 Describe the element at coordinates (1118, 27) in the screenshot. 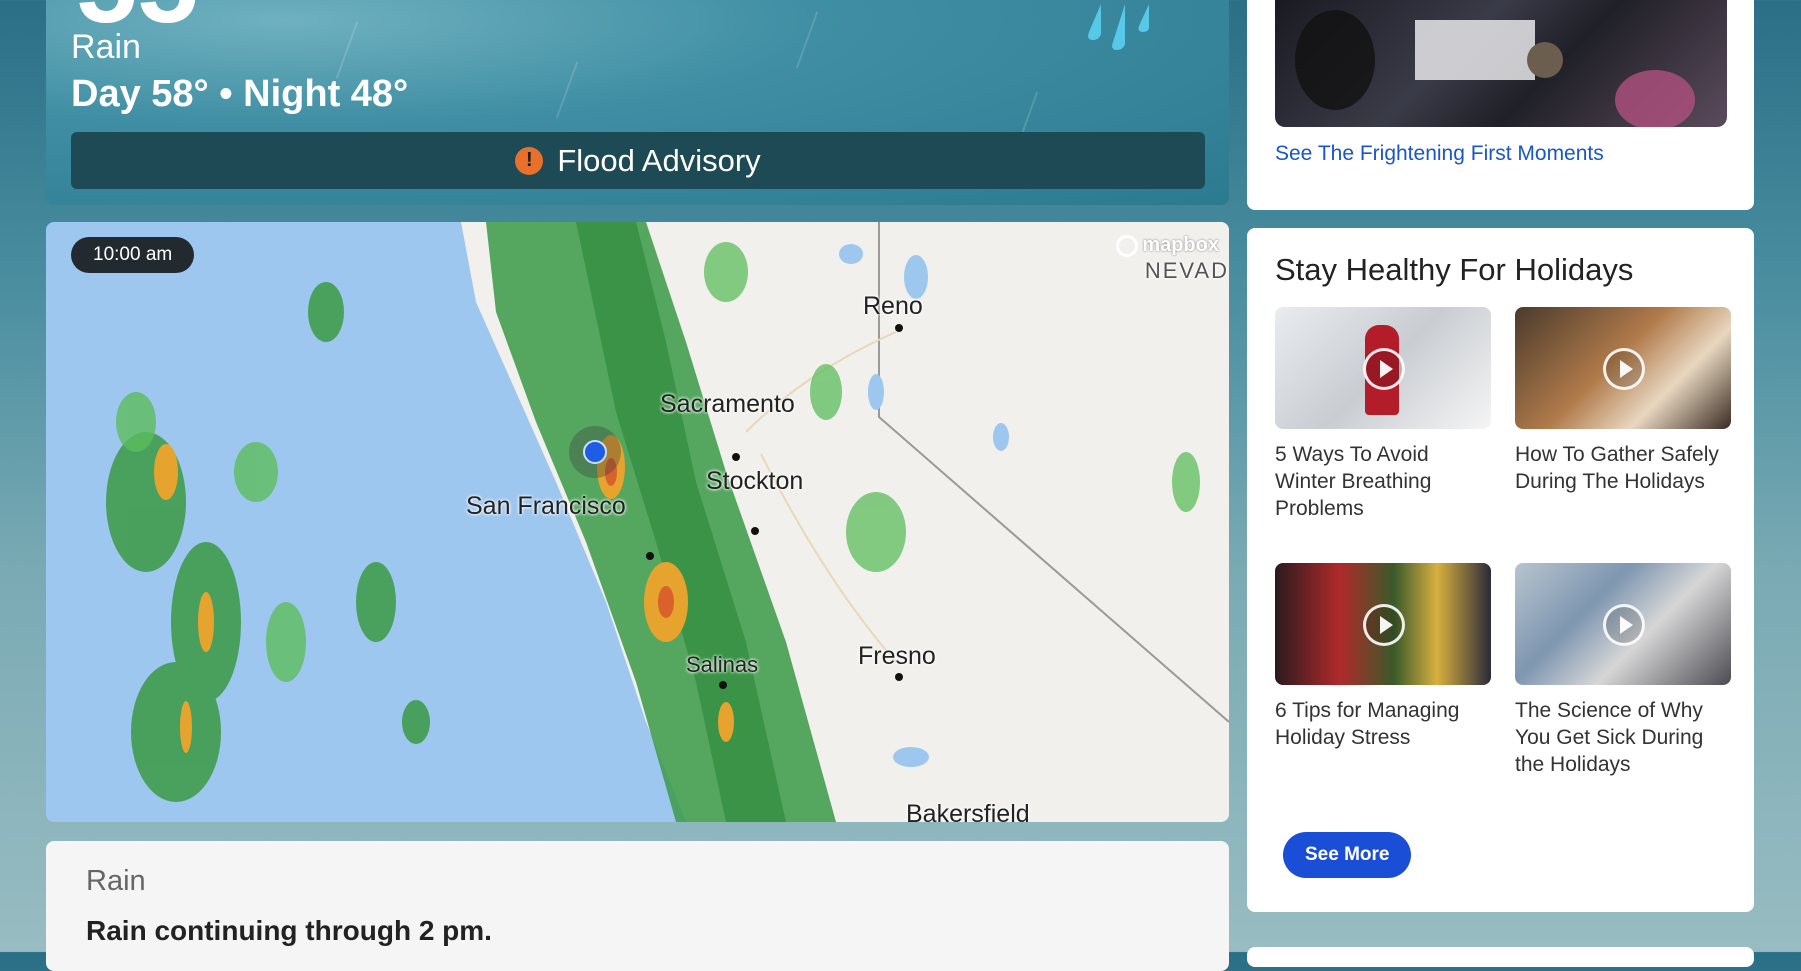

I see `rain-cloud-icon` at that location.